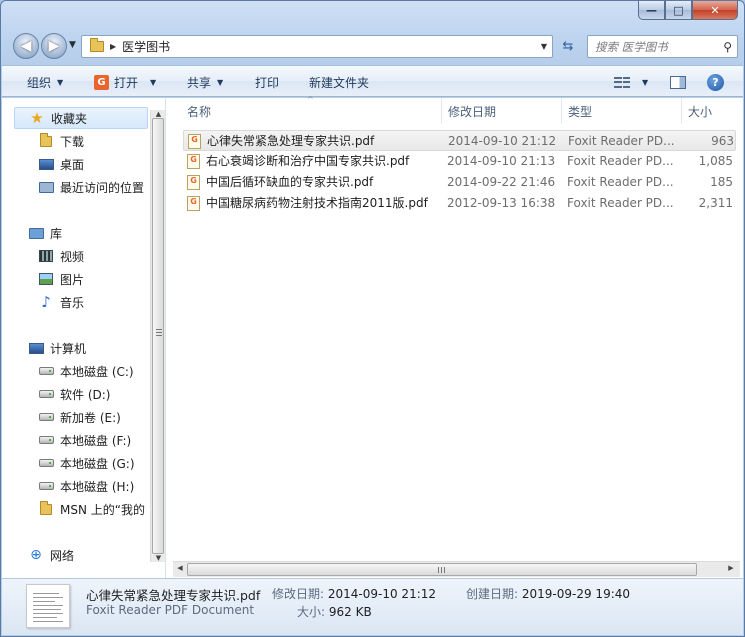 This screenshot has width=745, height=637. I want to click on navigation-row: ◀ ▶ ▼ ▶ 医学图书 ▼ ⇆ ⚲, so click(373, 46).